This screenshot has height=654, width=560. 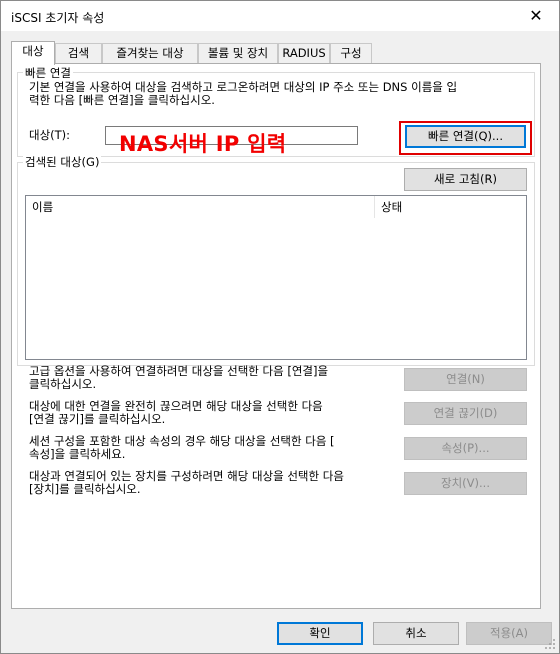 I want to click on tab-configuration: 구성, so click(x=351, y=53).